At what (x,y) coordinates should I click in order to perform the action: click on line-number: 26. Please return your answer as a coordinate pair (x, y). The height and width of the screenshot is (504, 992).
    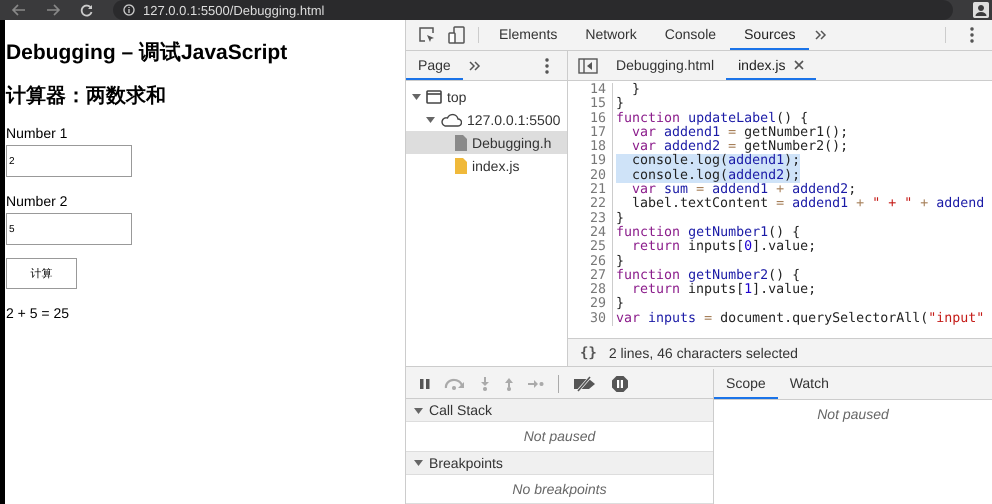
    Looking at the image, I should click on (590, 261).